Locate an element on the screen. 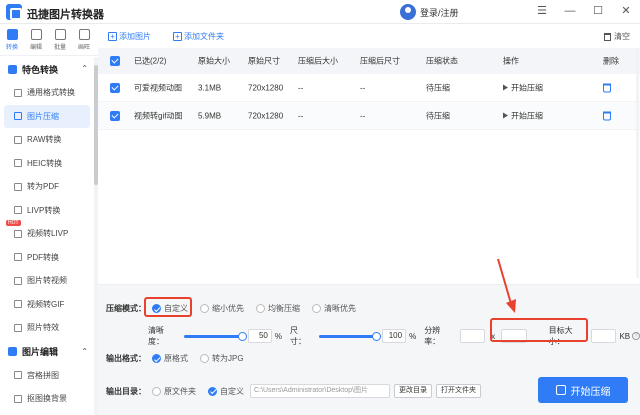 This screenshot has width=640, height=415. cutout-icon is located at coordinates (18, 398).